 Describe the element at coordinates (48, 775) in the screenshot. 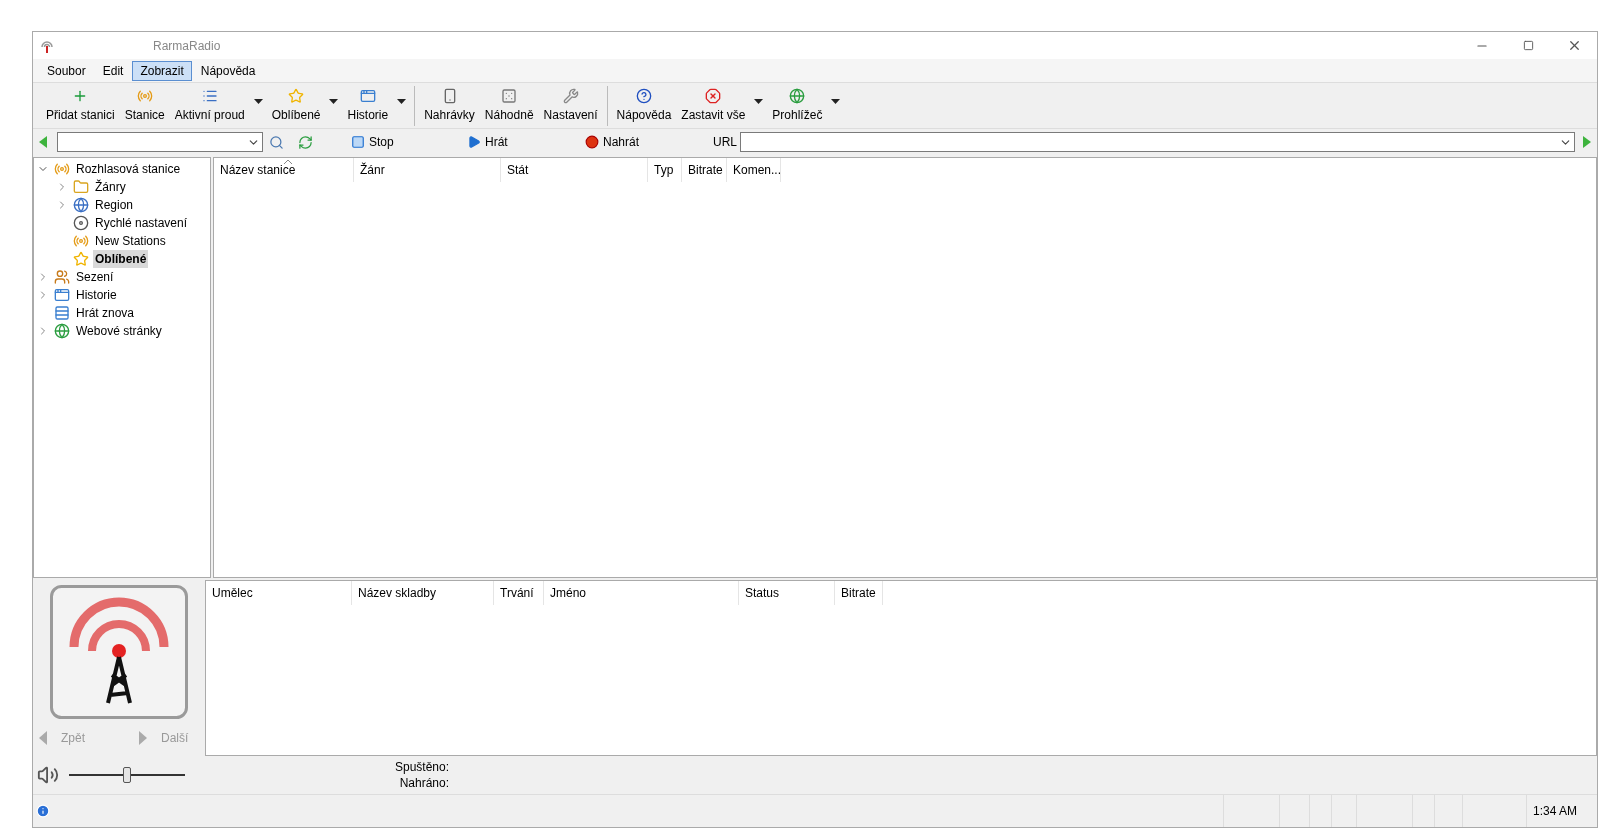

I see `speaker-icon` at that location.